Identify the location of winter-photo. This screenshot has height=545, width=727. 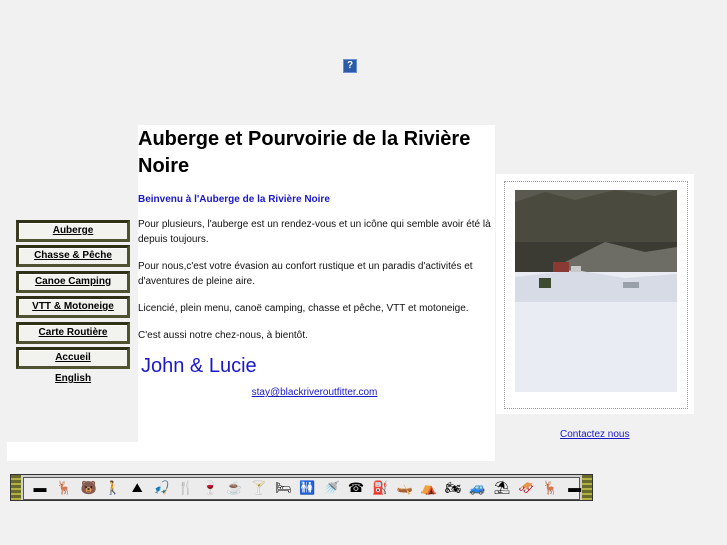
(596, 295).